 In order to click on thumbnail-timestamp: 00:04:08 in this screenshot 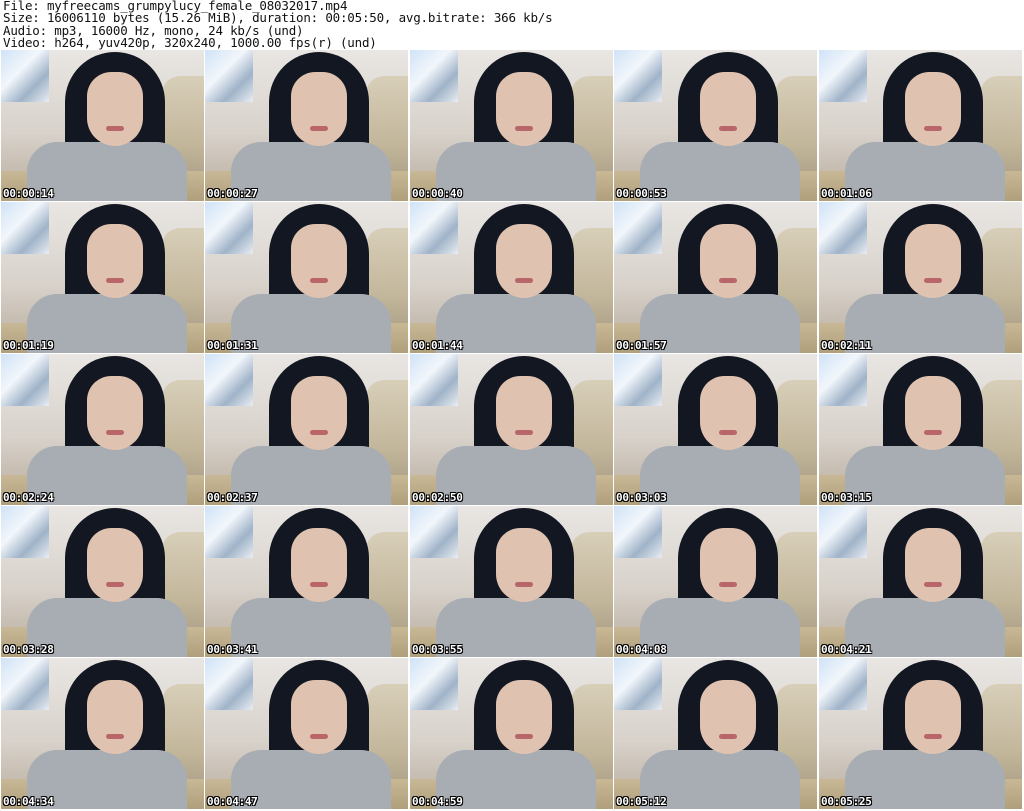, I will do `click(641, 649)`.